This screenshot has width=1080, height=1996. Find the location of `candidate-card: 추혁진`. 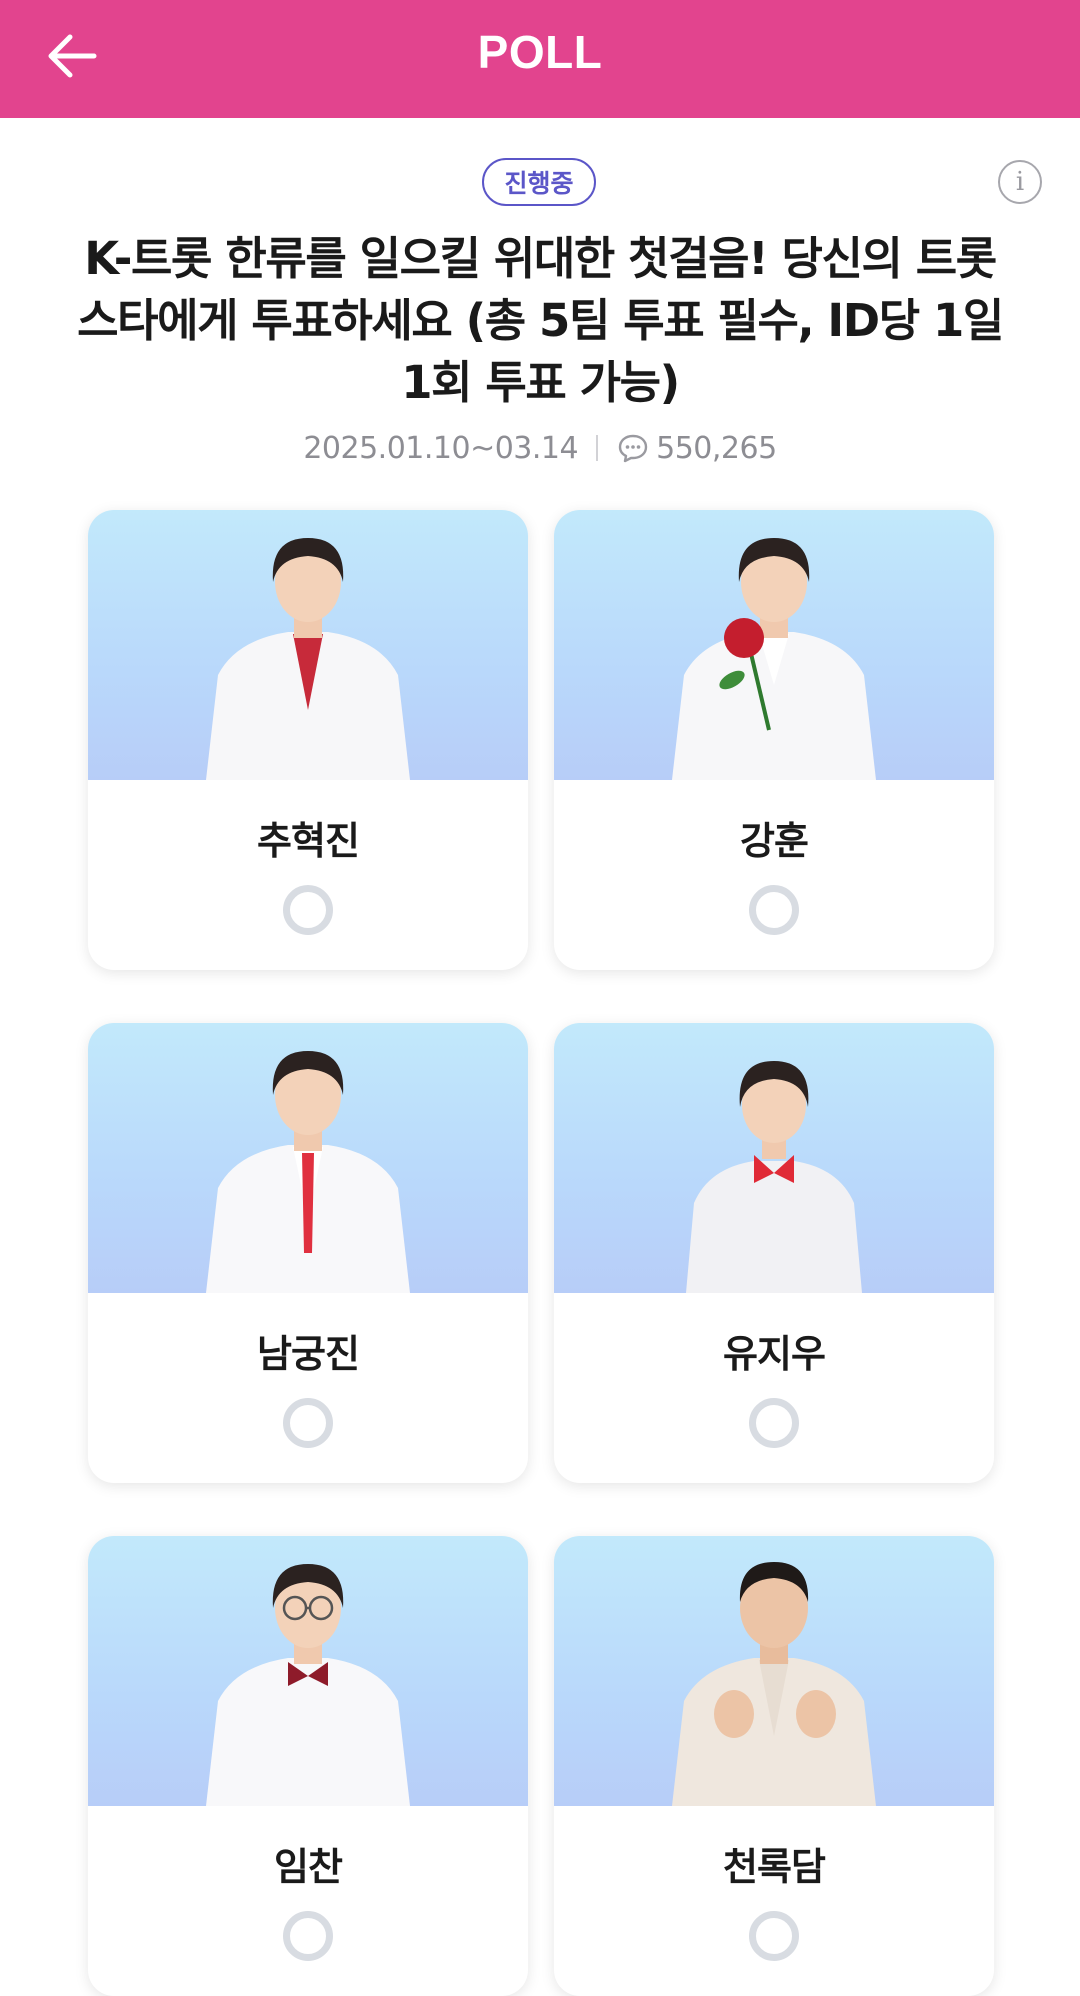

candidate-card: 추혁진 is located at coordinates (308, 740).